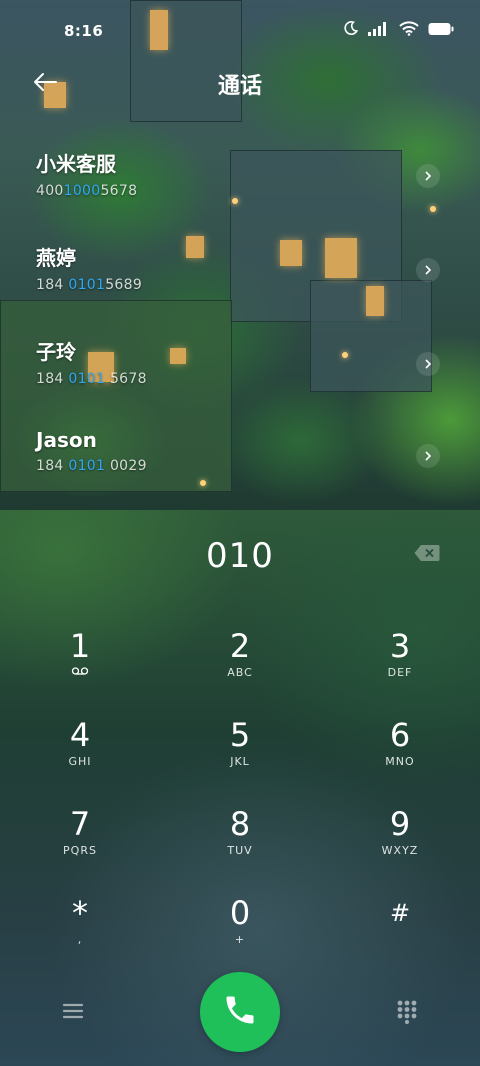 This screenshot has height=1066, width=480. I want to click on key-letters: ,, so click(80, 939).